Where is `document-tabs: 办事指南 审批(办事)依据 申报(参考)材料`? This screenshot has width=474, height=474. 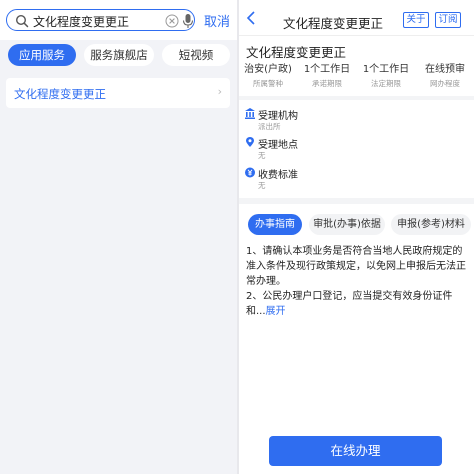 document-tabs: 办事指南 审批(办事)依据 申报(参考)材料 is located at coordinates (356, 225).